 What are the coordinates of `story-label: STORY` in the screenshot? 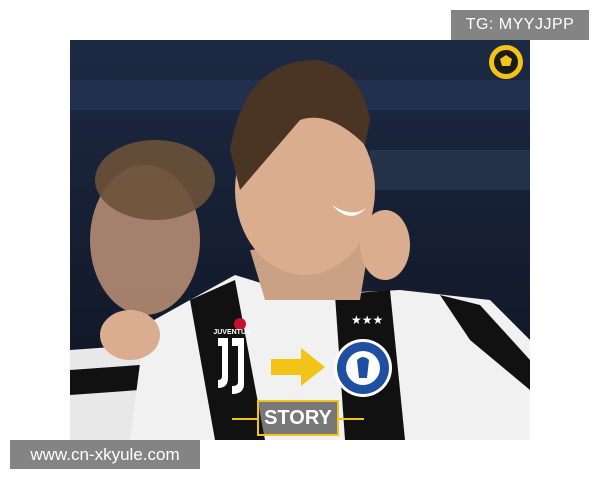 It's located at (298, 418).